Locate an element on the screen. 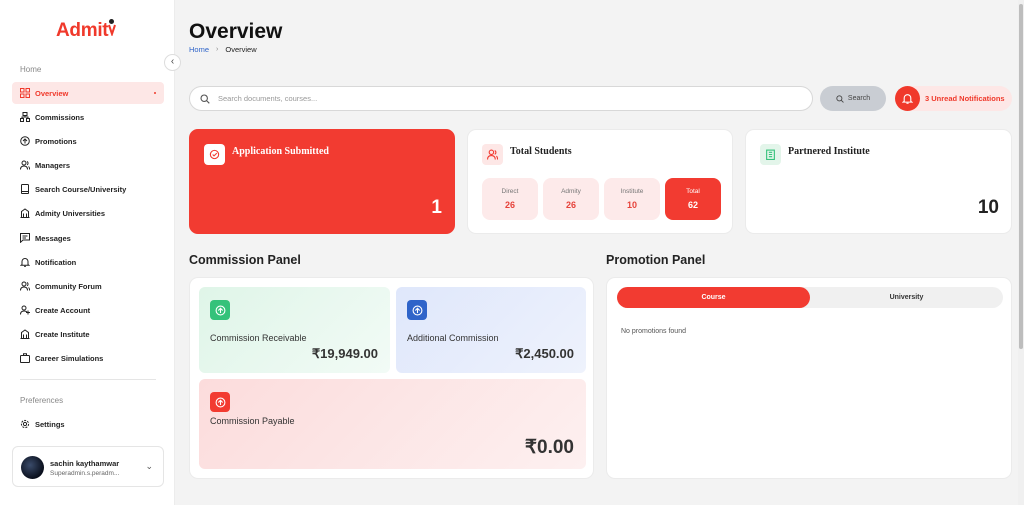 This screenshot has height=505, width=1024. grid-icon is located at coordinates (25, 93).